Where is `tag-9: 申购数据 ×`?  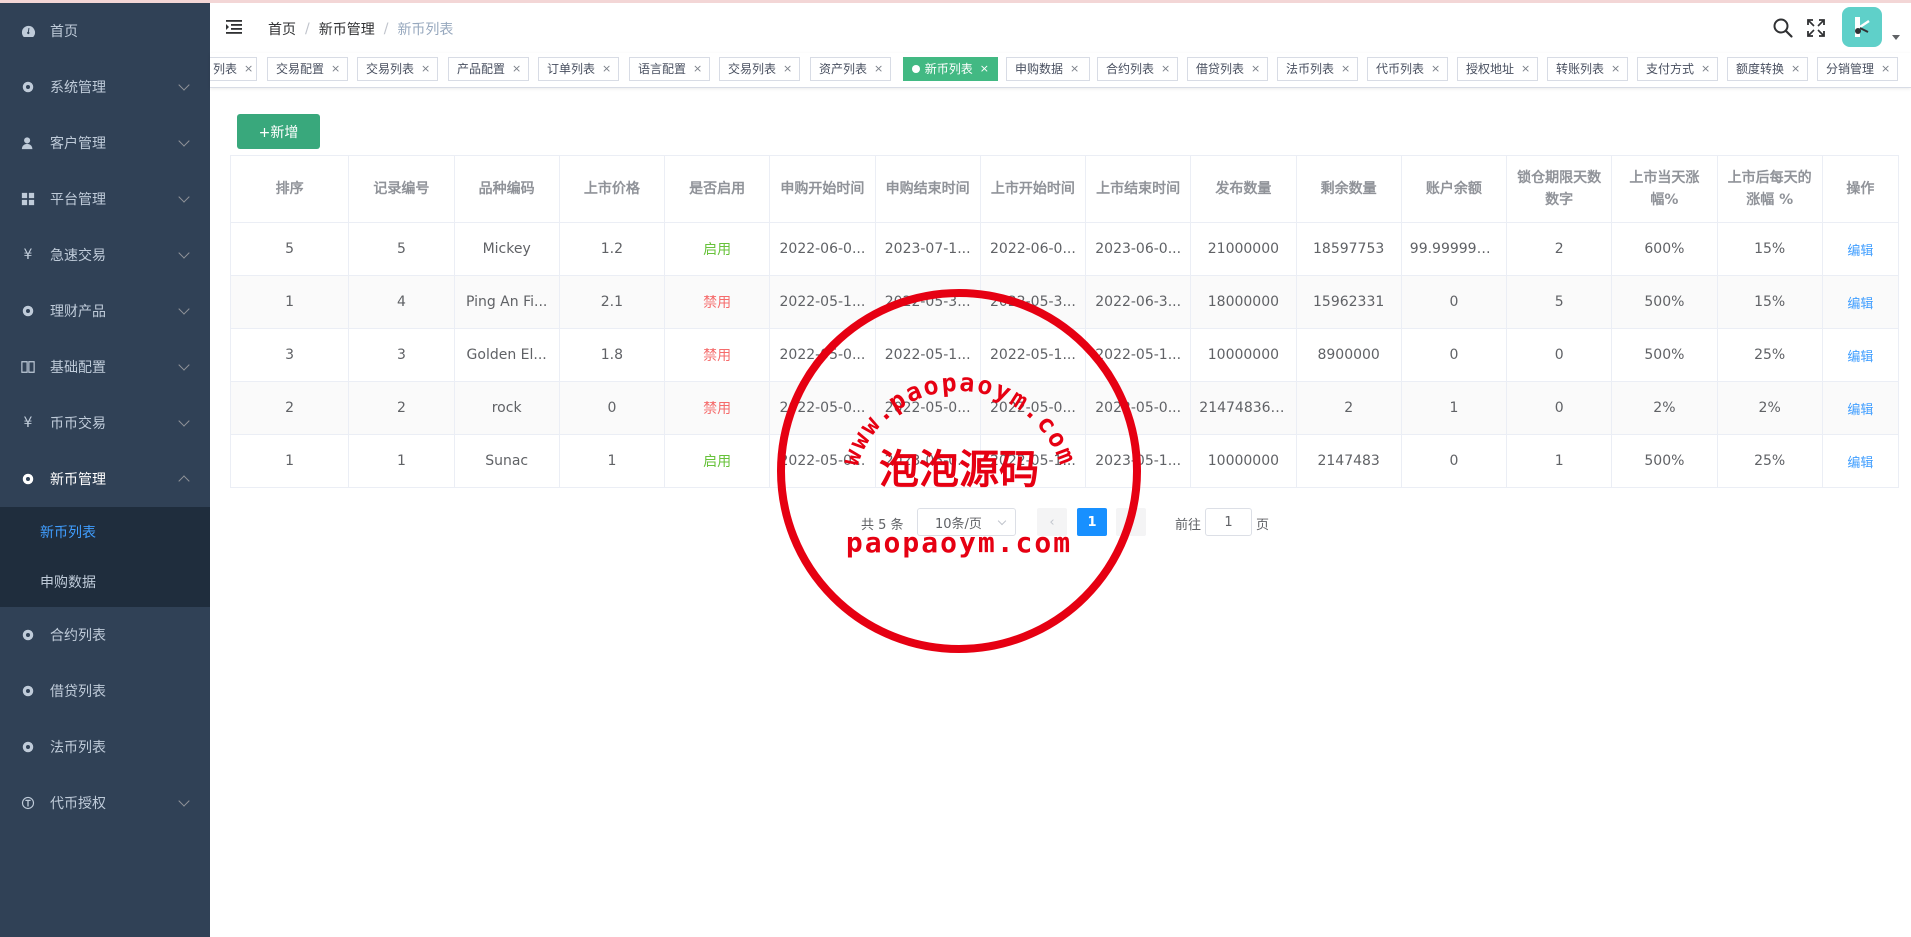 tag-9: 申购数据 × is located at coordinates (1048, 69).